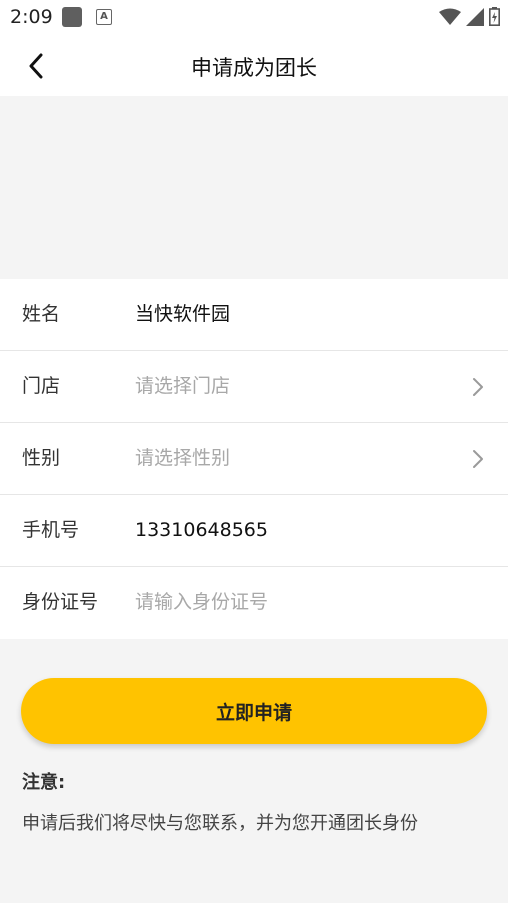 The width and height of the screenshot is (508, 903). Describe the element at coordinates (41, 386) in the screenshot. I see `store-label: 门店` at that location.